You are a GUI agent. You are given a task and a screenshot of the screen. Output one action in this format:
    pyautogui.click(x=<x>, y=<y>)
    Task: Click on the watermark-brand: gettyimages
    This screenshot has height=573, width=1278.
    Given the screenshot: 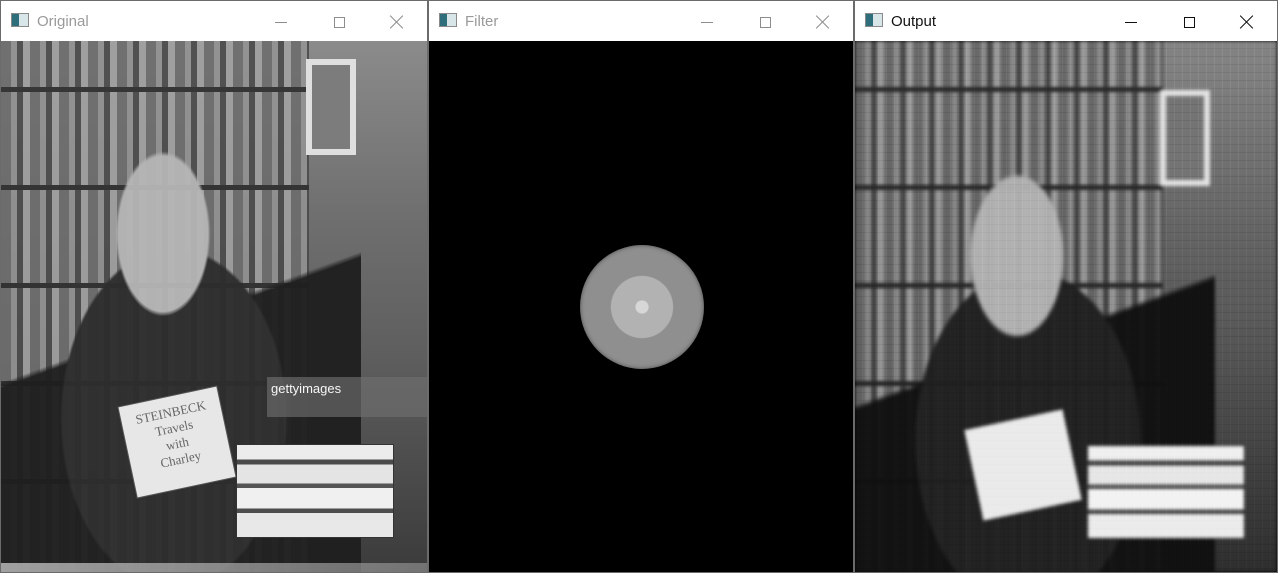 What is the action you would take?
    pyautogui.click(x=306, y=388)
    